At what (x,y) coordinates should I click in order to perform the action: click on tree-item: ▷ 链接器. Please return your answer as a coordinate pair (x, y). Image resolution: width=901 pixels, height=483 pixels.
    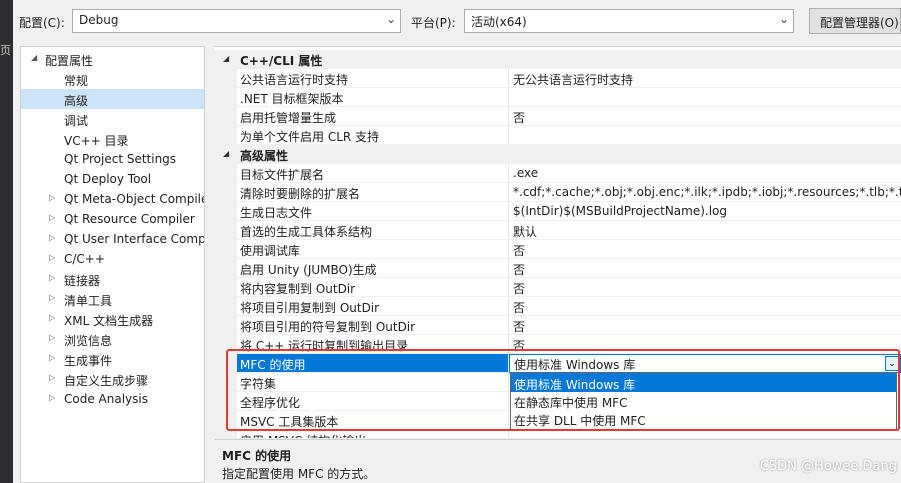
    Looking at the image, I should click on (112, 279).